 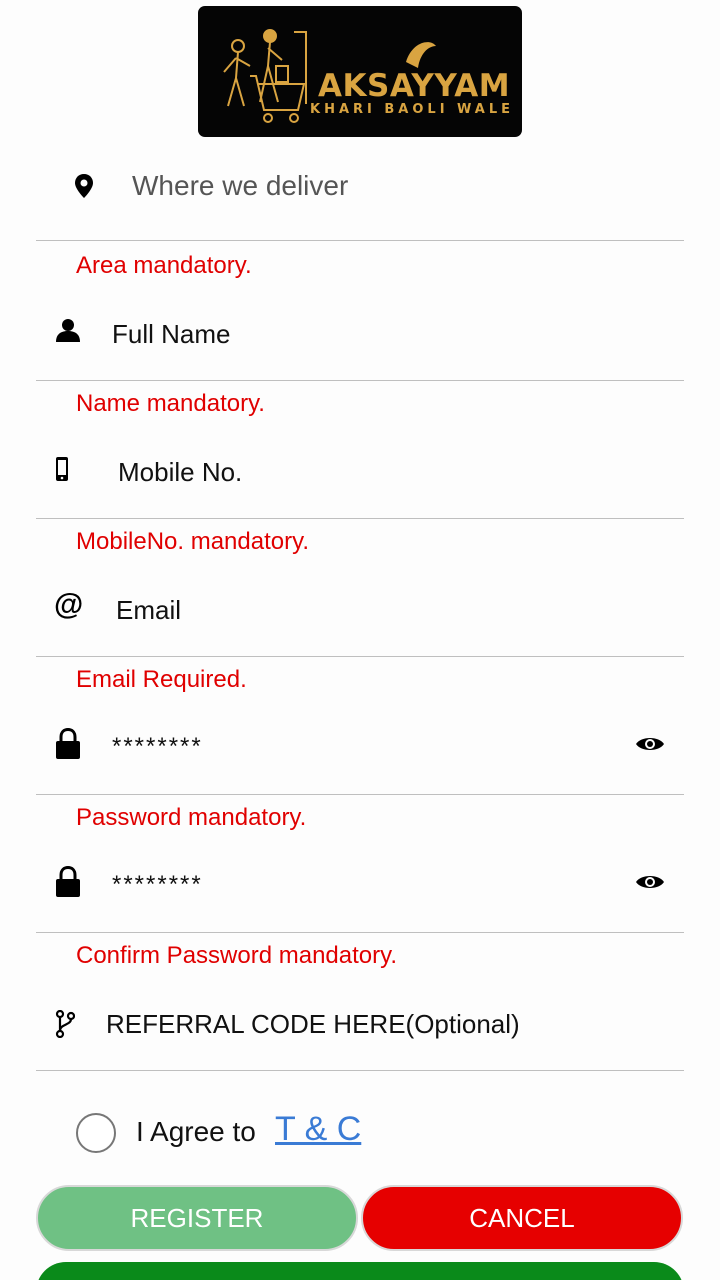 I want to click on branch-icon, so click(x=65, y=1024).